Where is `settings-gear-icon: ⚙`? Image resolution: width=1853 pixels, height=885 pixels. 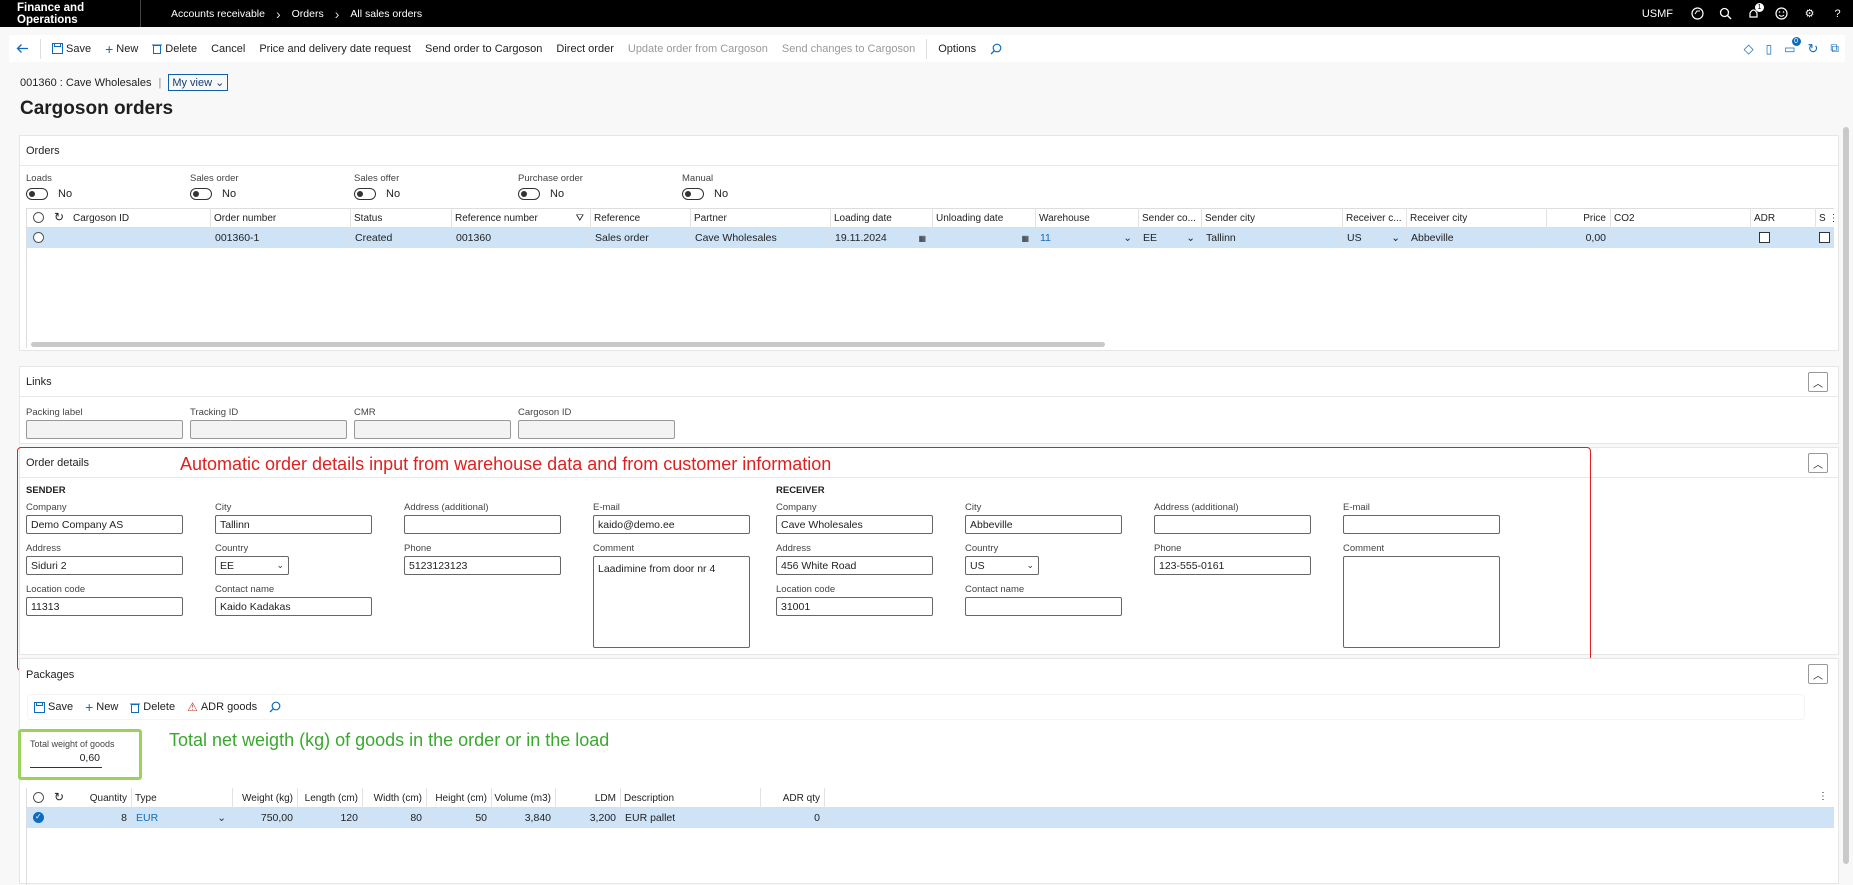
settings-gear-icon: ⚙ is located at coordinates (1809, 13).